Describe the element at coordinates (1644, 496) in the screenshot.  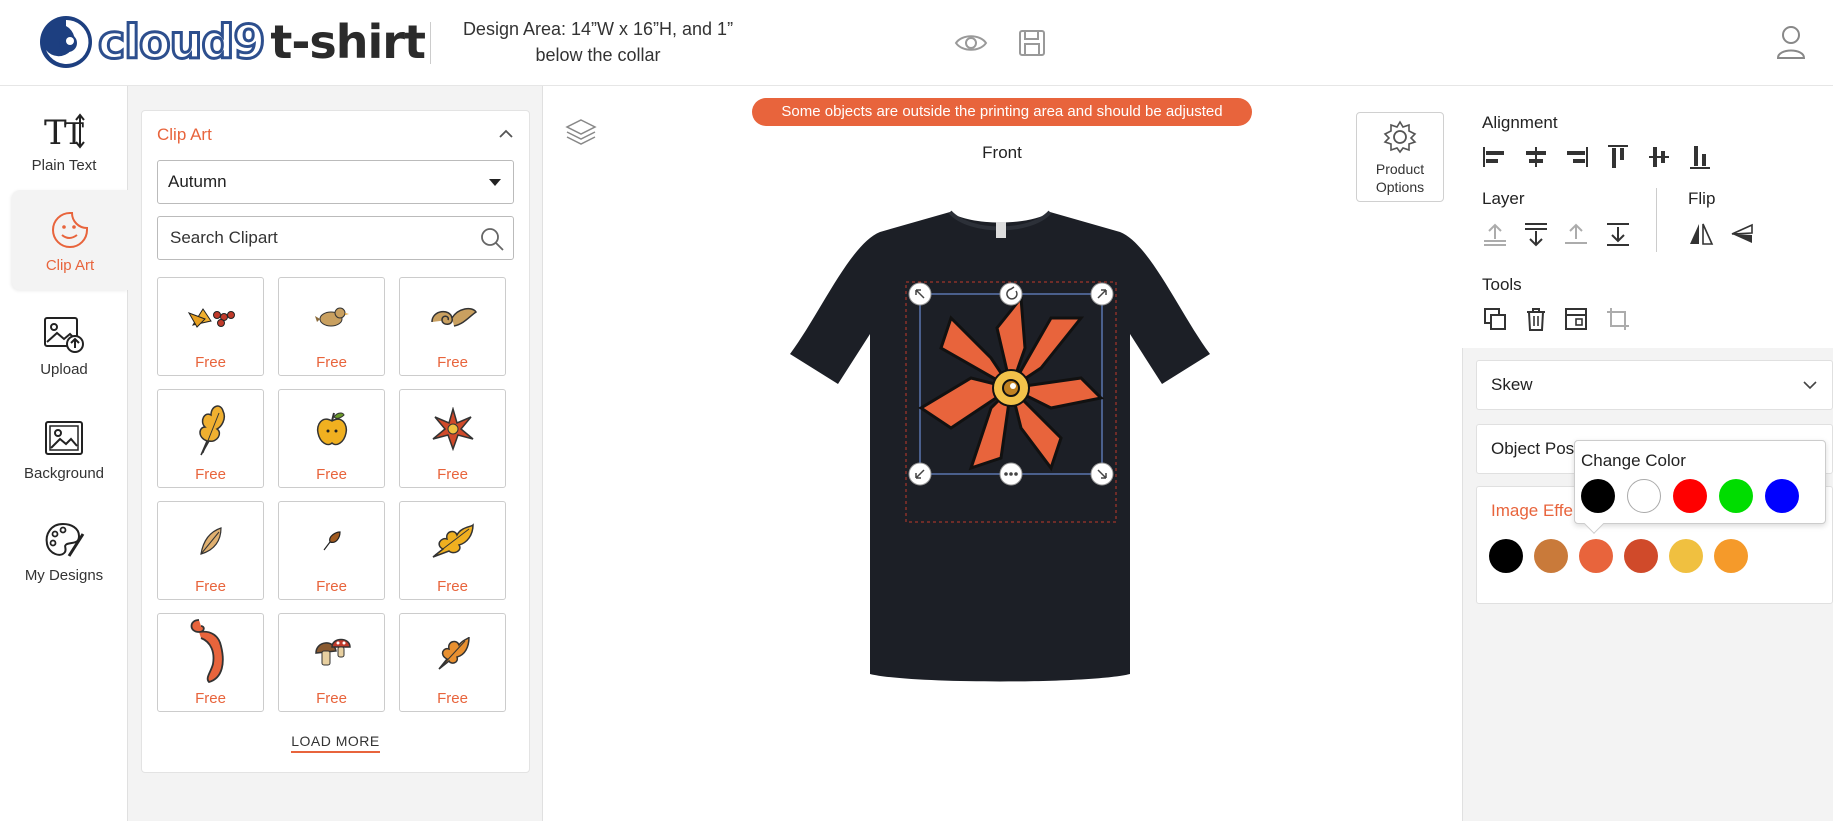
I see `color-white` at that location.